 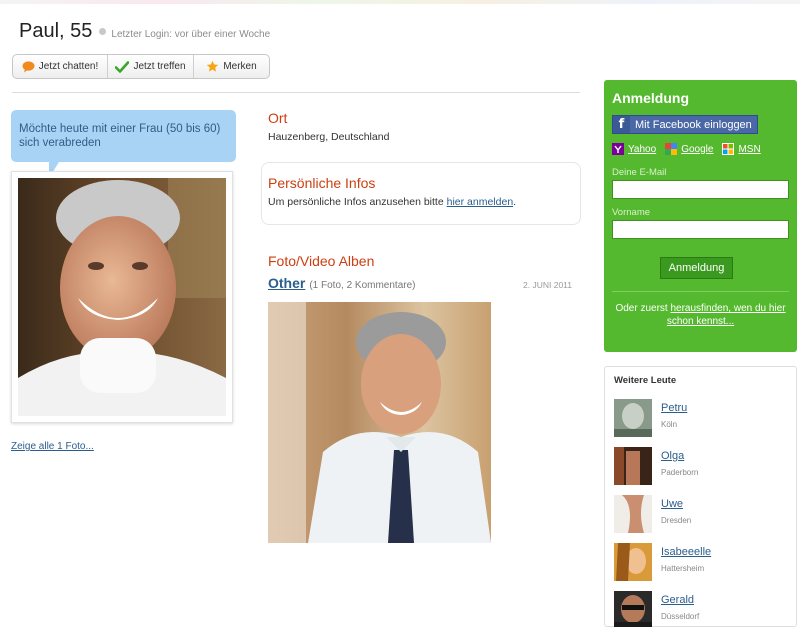 I want to click on email-label: Deine E-Mail, so click(x=639, y=172).